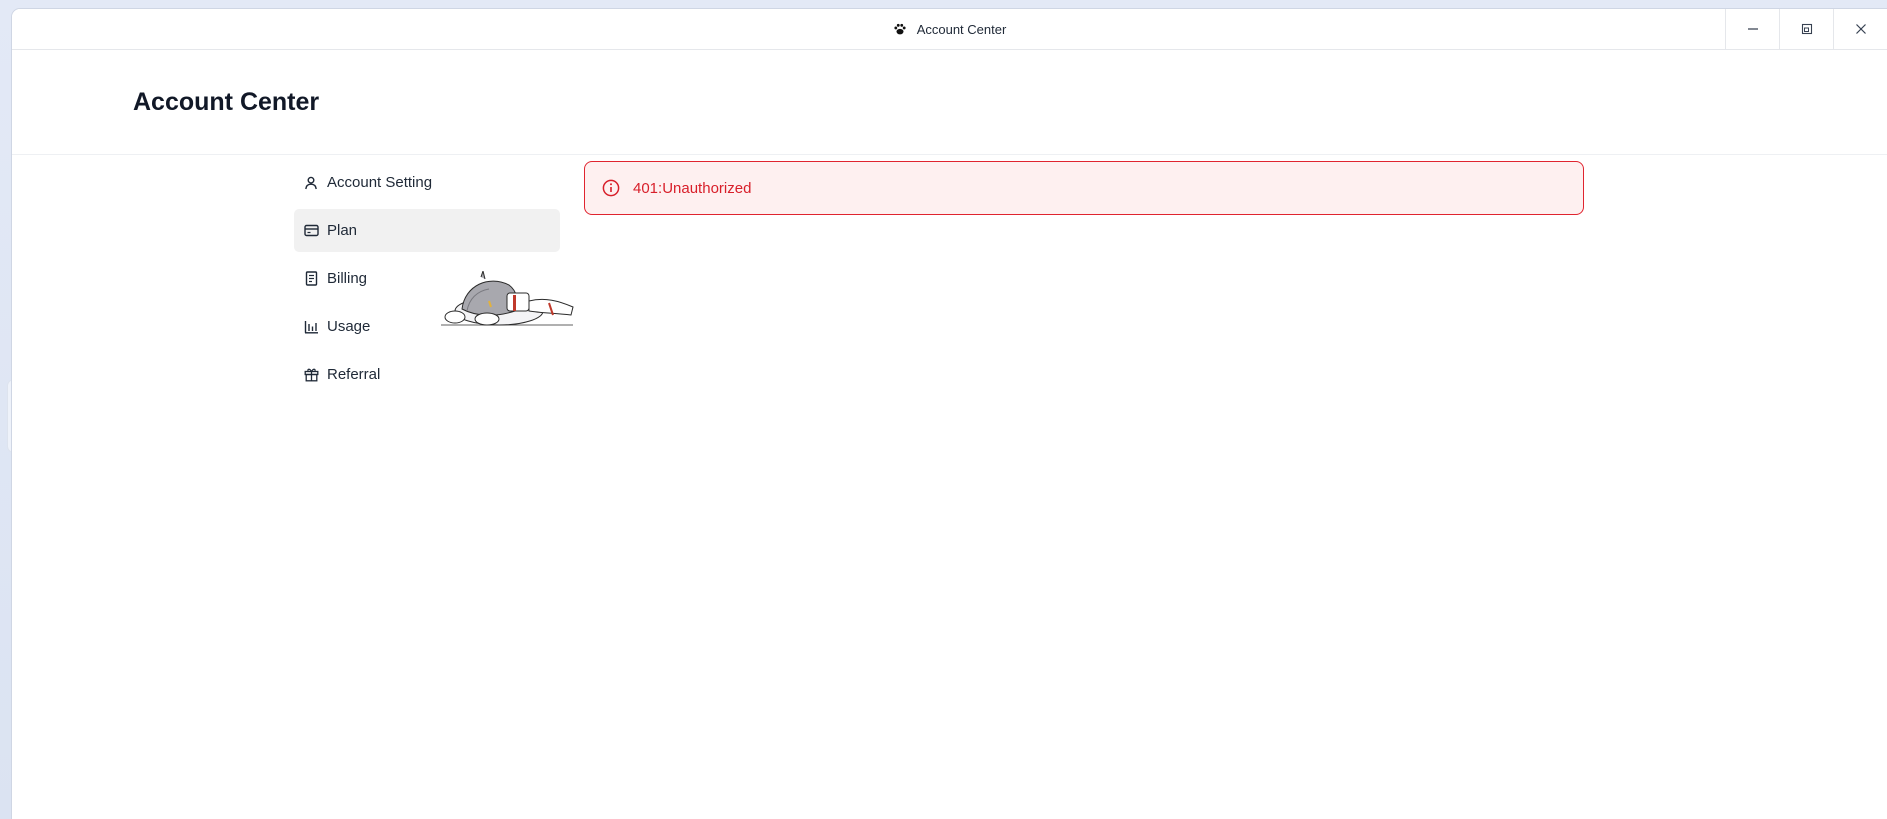  I want to click on gift-icon, so click(311, 375).